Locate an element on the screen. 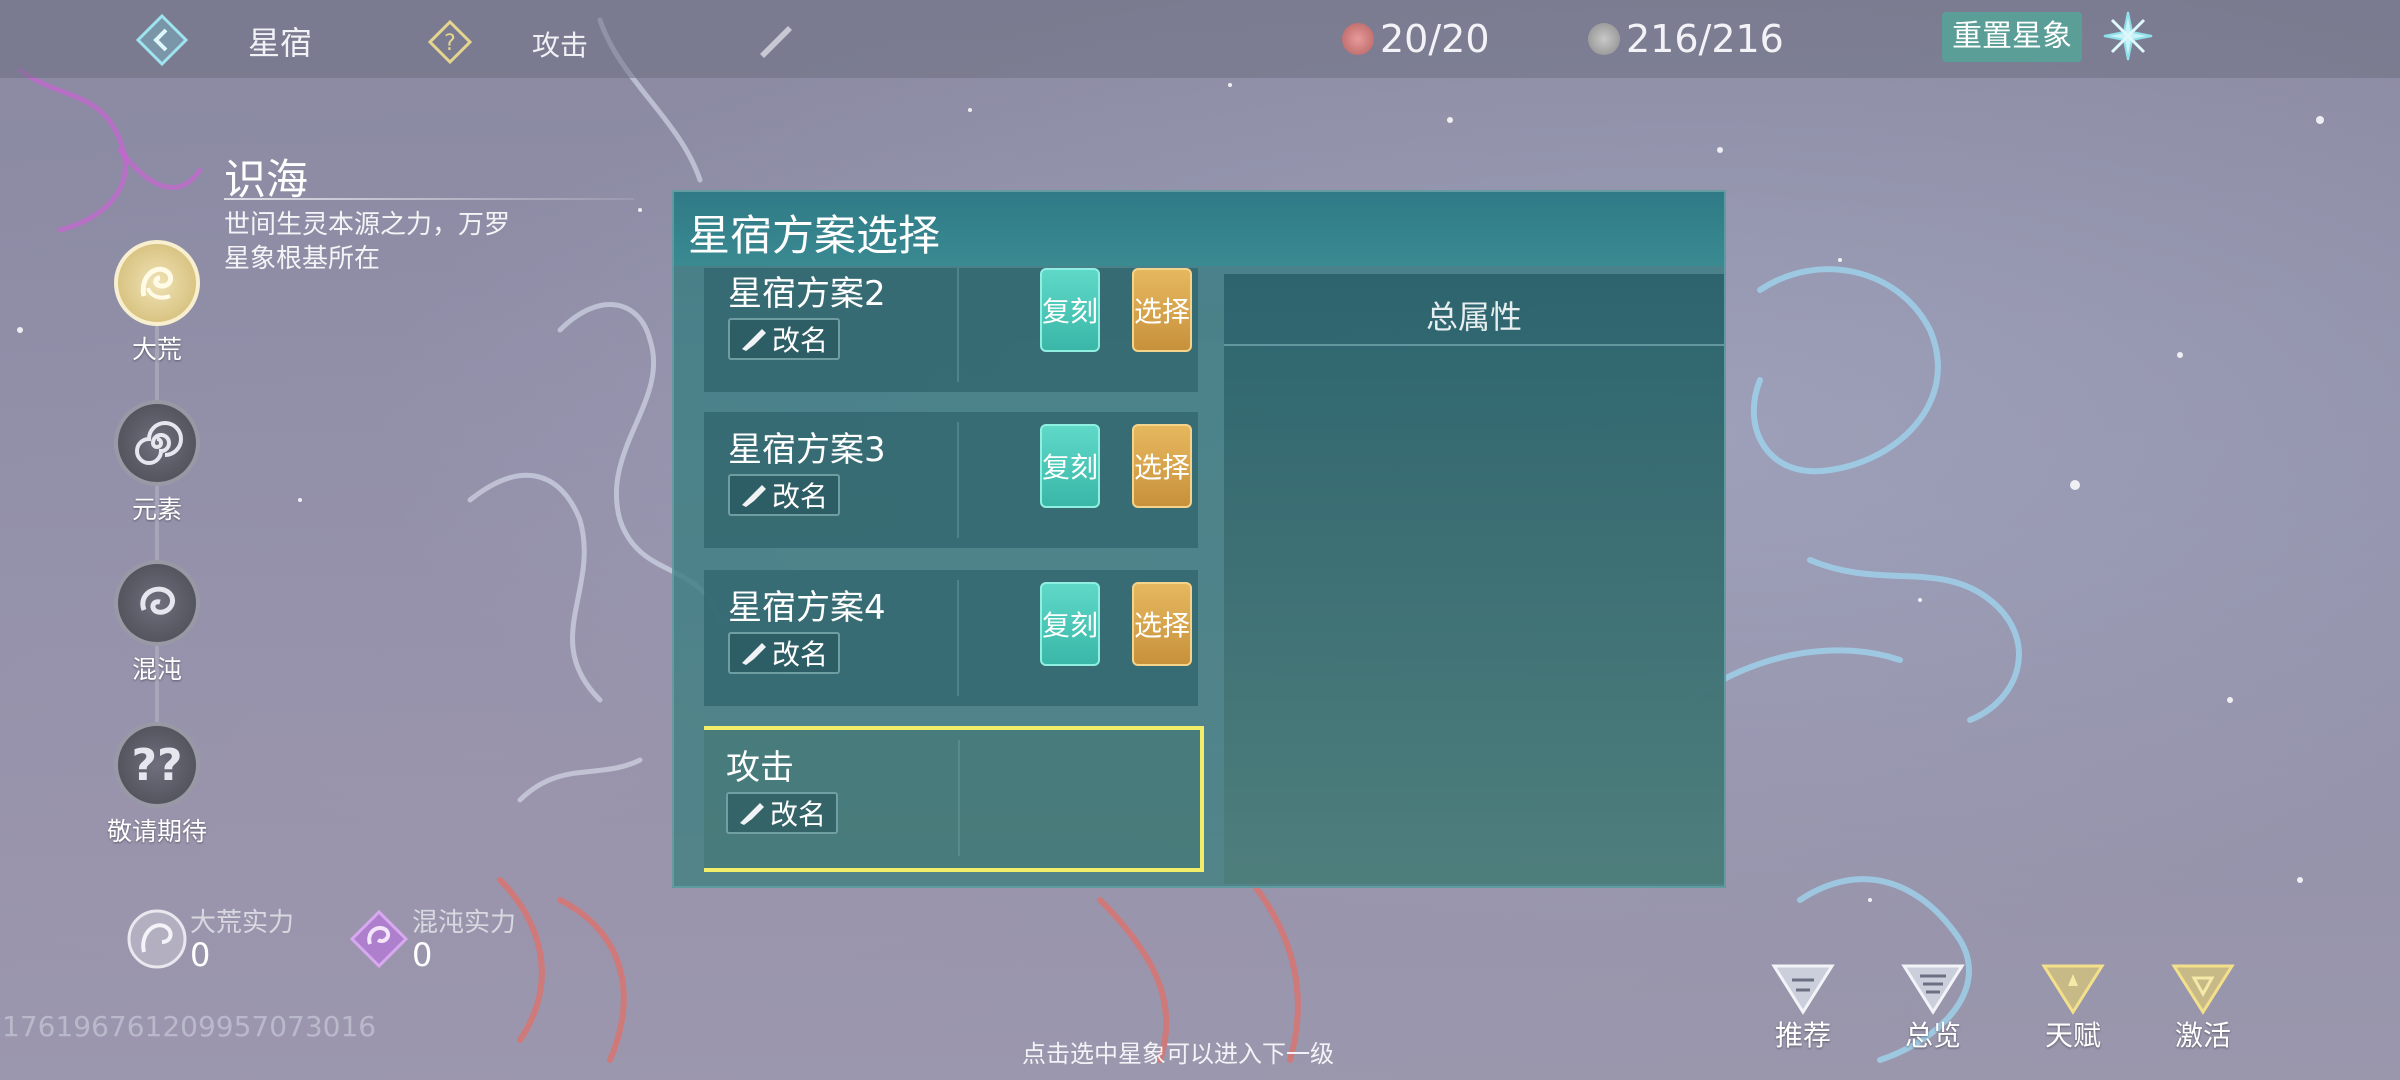 The width and height of the screenshot is (2400, 1080). recommend-button: 推荐 is located at coordinates (1803, 1007).